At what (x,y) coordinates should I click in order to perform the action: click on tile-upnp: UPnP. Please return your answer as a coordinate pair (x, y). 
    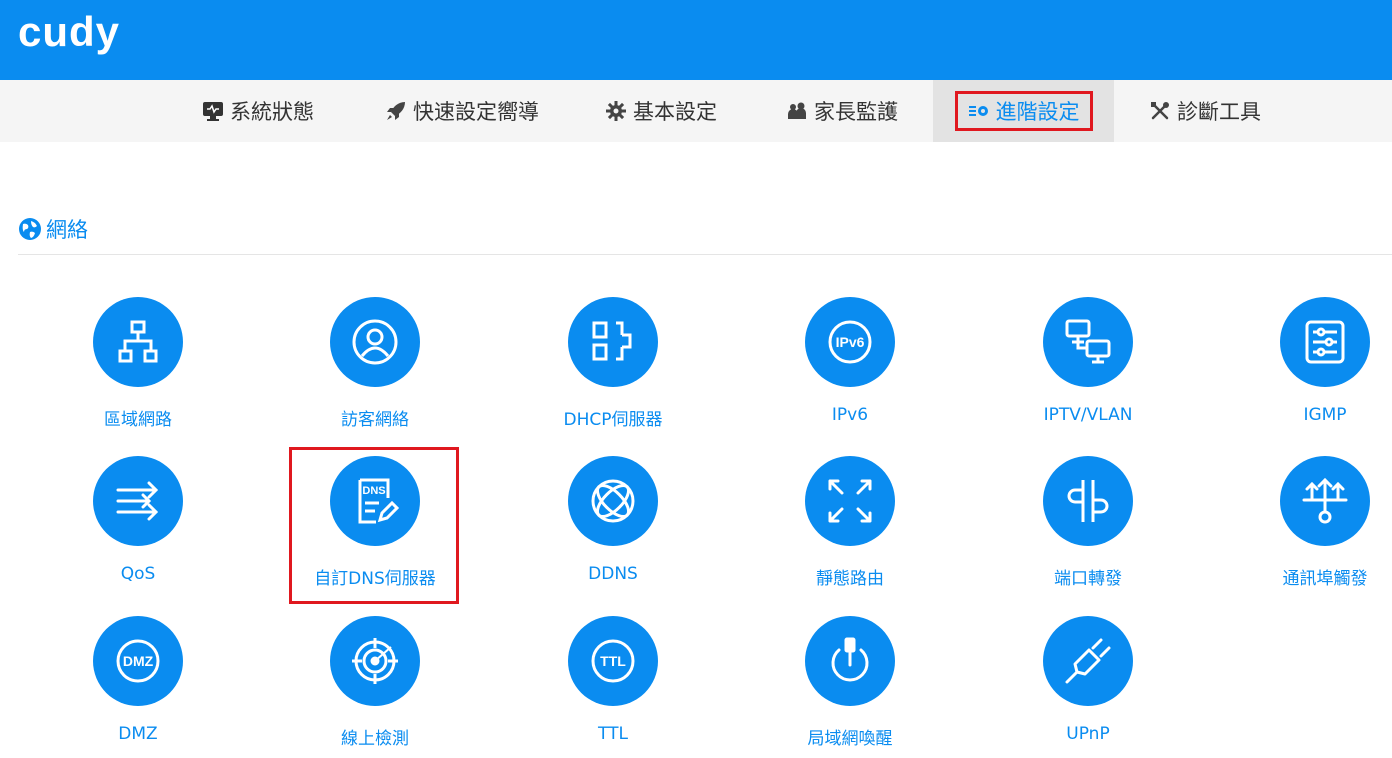
    Looking at the image, I should click on (1088, 680).